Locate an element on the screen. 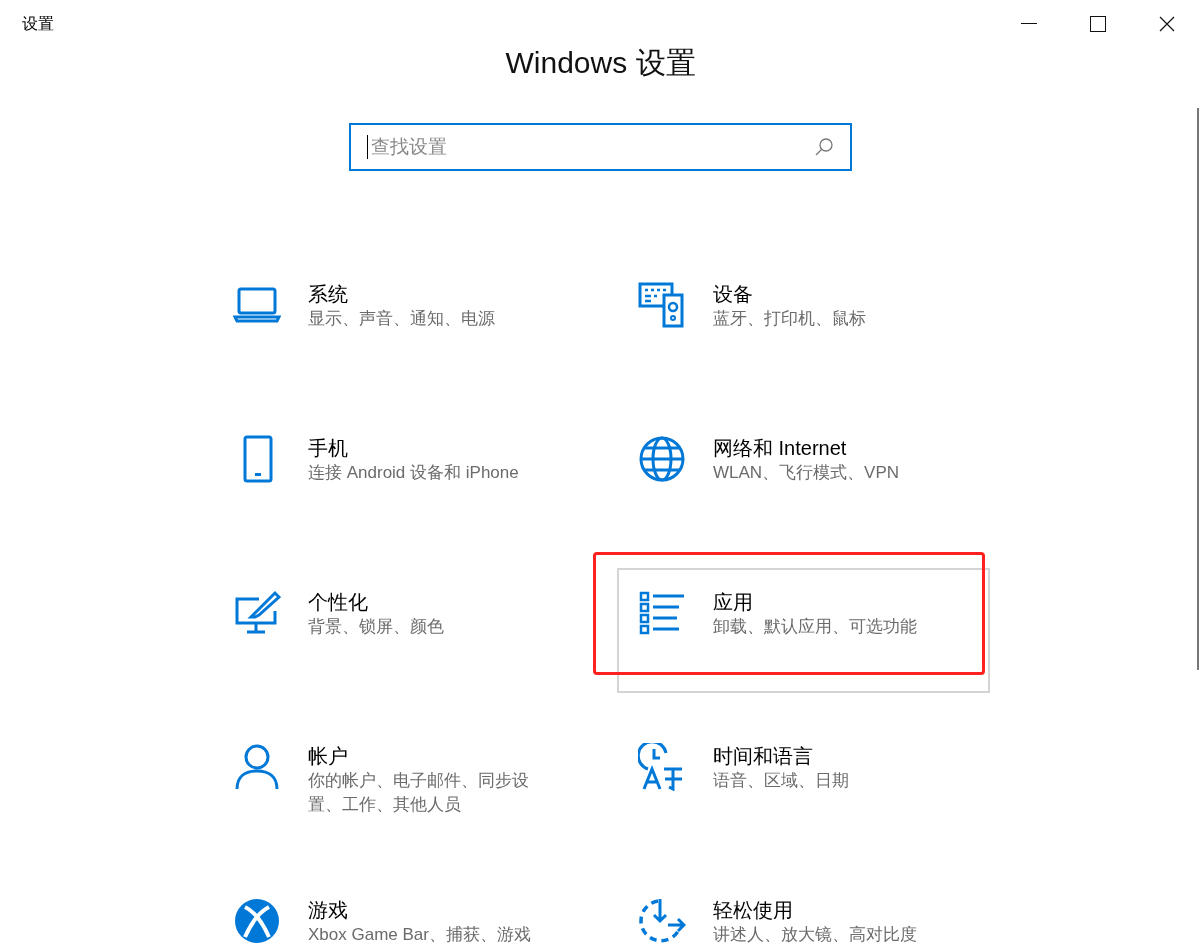 This screenshot has height=948, width=1201. category-description: 显示、声音、通知、电源 is located at coordinates (401, 319).